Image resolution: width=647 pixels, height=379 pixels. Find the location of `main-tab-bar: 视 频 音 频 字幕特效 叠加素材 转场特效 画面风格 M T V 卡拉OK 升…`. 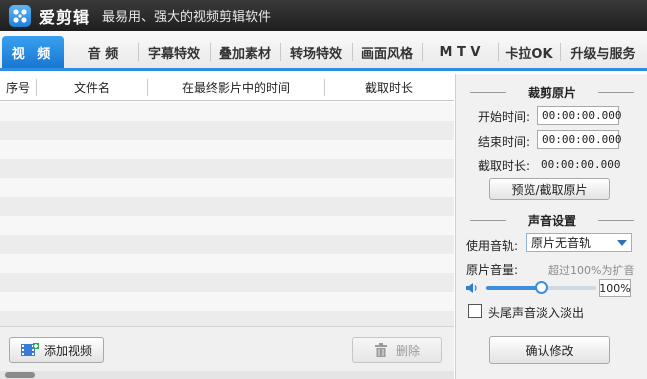

main-tab-bar: 视 频 音 频 字幕特效 叠加素材 转场特效 画面风格 M T V 卡拉OK 升… is located at coordinates (323, 51).